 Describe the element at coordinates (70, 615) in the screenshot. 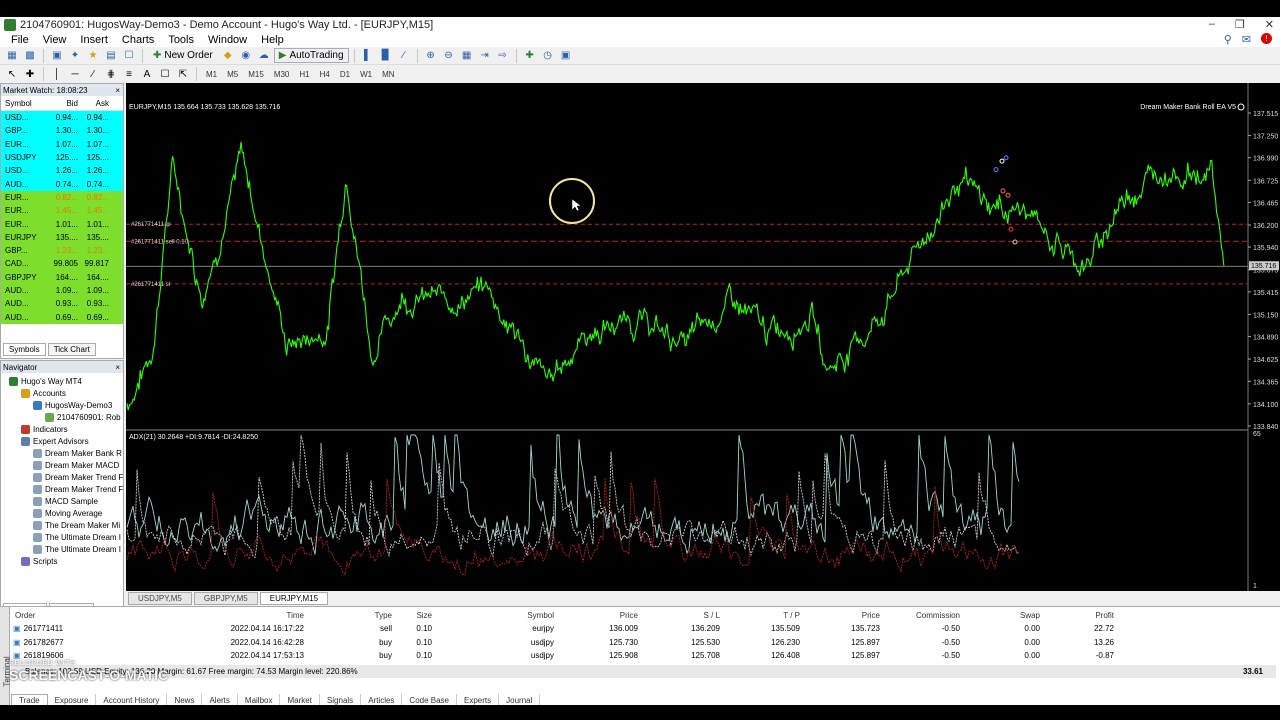

I see `column-header: Order` at that location.